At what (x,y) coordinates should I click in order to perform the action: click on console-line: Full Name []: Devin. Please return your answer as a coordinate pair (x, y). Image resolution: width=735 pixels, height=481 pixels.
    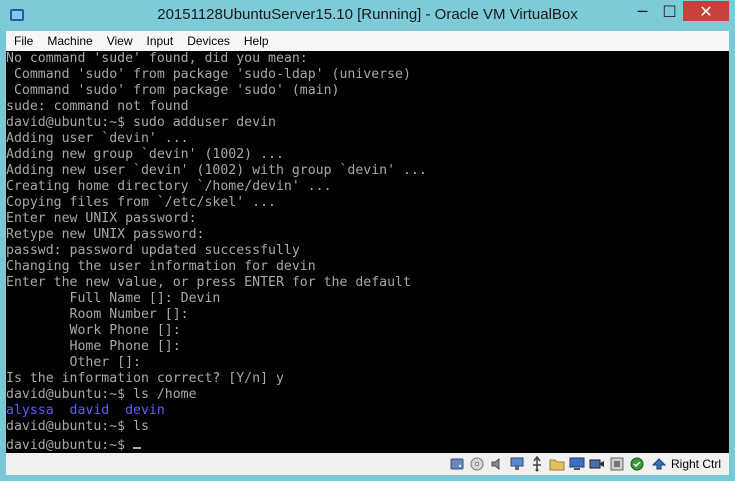
    Looking at the image, I should click on (367, 299).